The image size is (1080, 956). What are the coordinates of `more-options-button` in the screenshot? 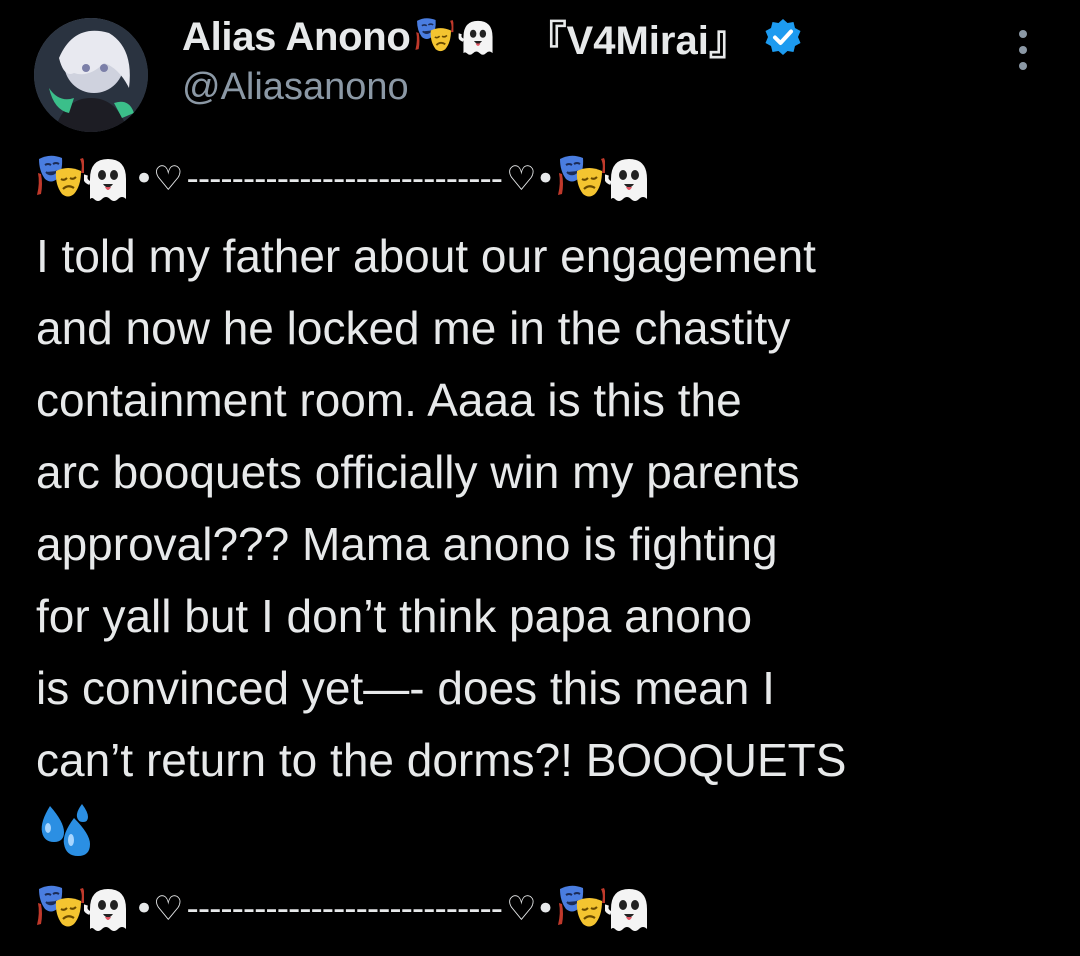 It's located at (1023, 50).